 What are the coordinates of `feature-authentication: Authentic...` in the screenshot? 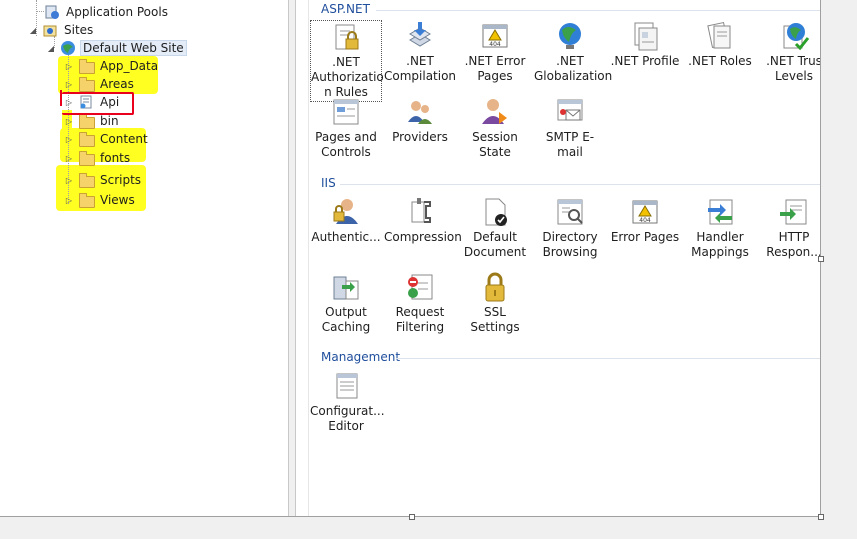 It's located at (346, 220).